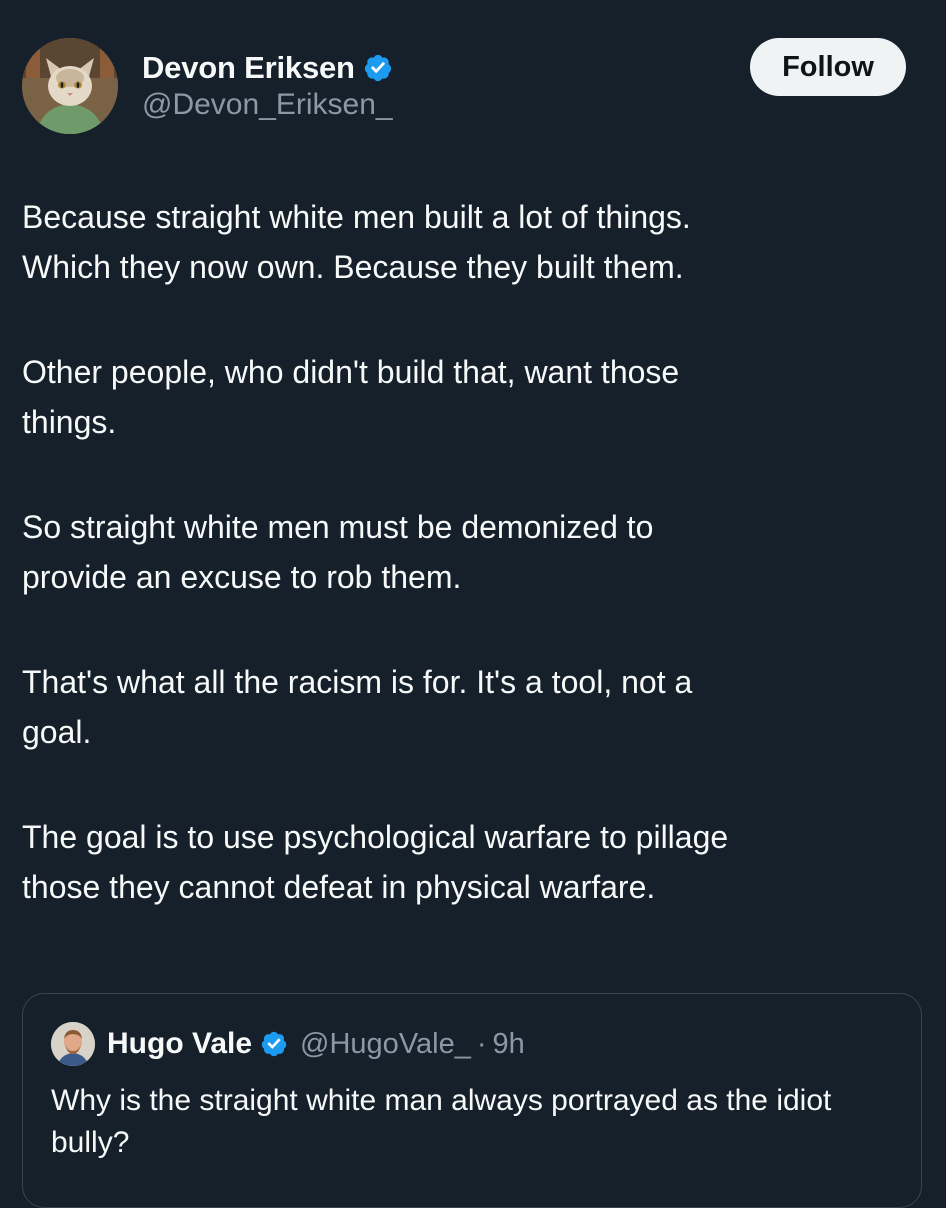  I want to click on quoted-author-avatar, so click(73, 1044).